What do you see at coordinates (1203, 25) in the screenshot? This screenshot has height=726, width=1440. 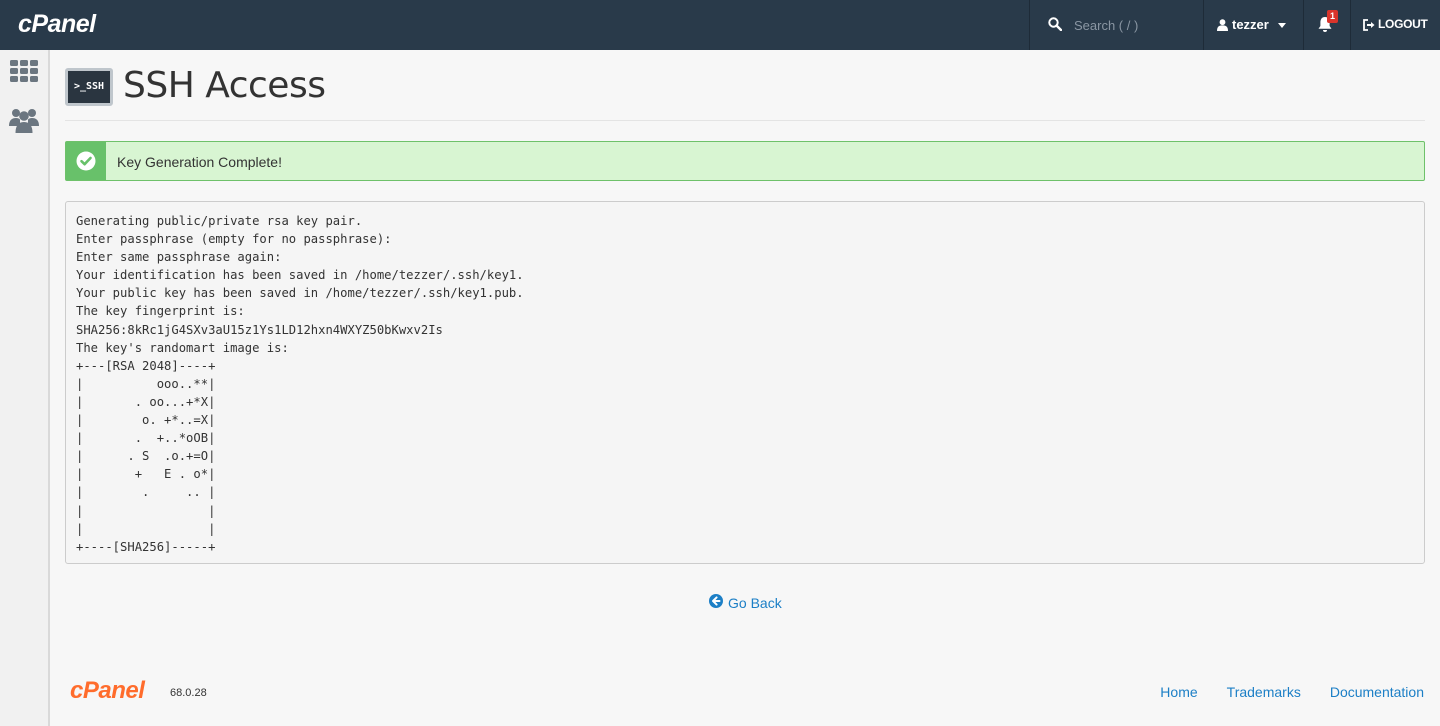 I see `divider` at bounding box center [1203, 25].